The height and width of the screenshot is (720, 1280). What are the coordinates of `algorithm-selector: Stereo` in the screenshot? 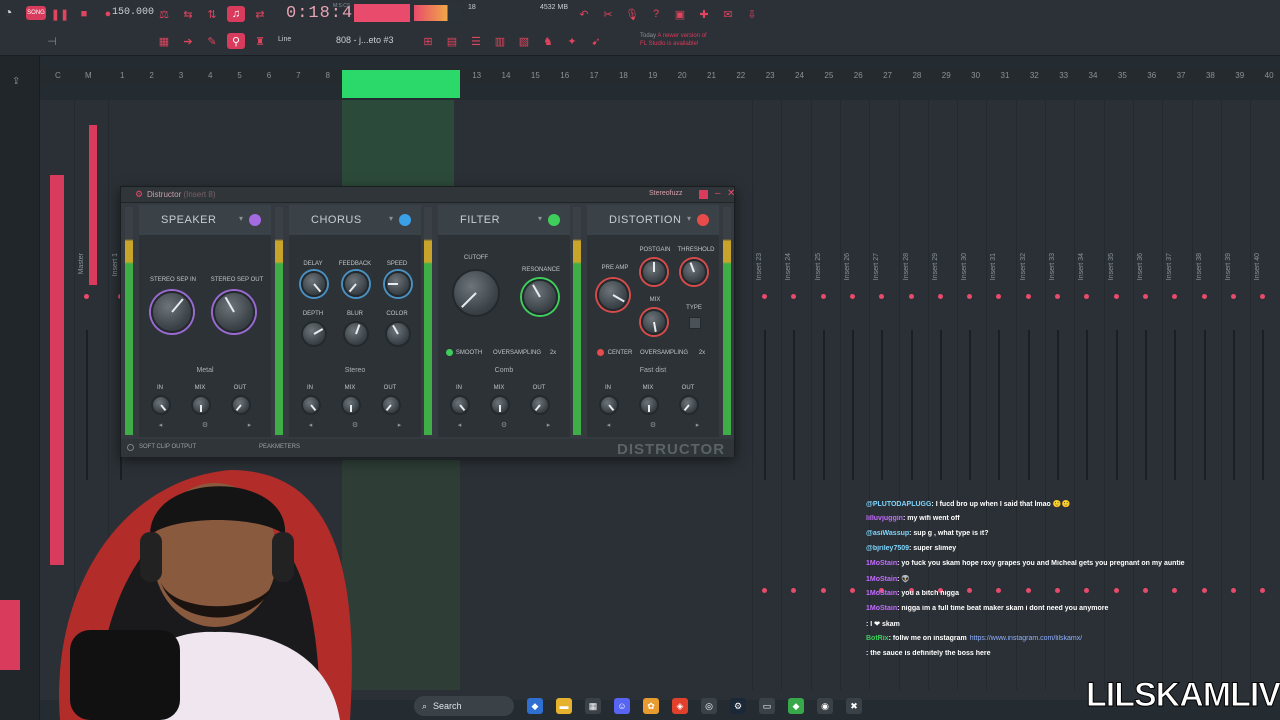 It's located at (355, 373).